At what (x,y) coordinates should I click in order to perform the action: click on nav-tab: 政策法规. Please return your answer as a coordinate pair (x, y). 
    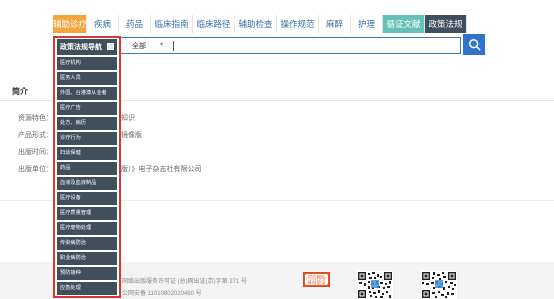
    Looking at the image, I should click on (446, 24).